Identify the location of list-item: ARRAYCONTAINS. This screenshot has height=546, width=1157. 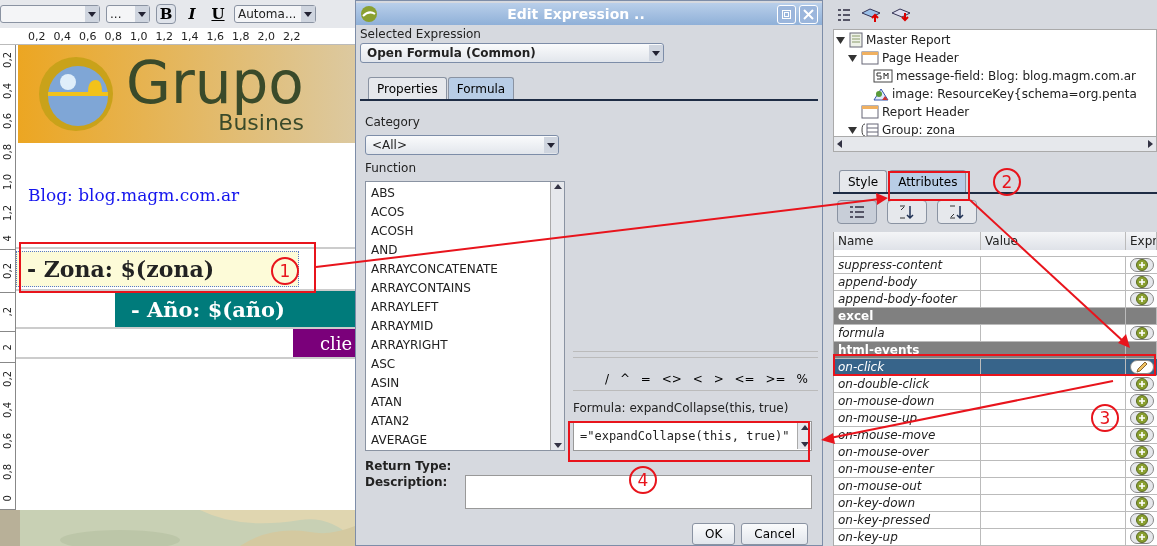
(458, 288).